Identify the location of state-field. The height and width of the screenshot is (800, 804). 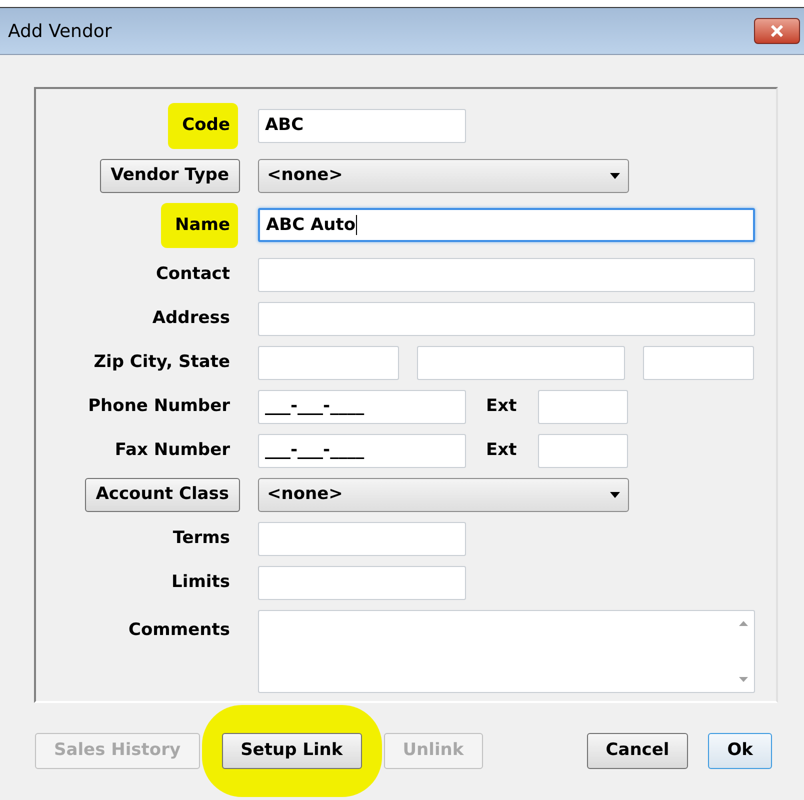
(698, 363).